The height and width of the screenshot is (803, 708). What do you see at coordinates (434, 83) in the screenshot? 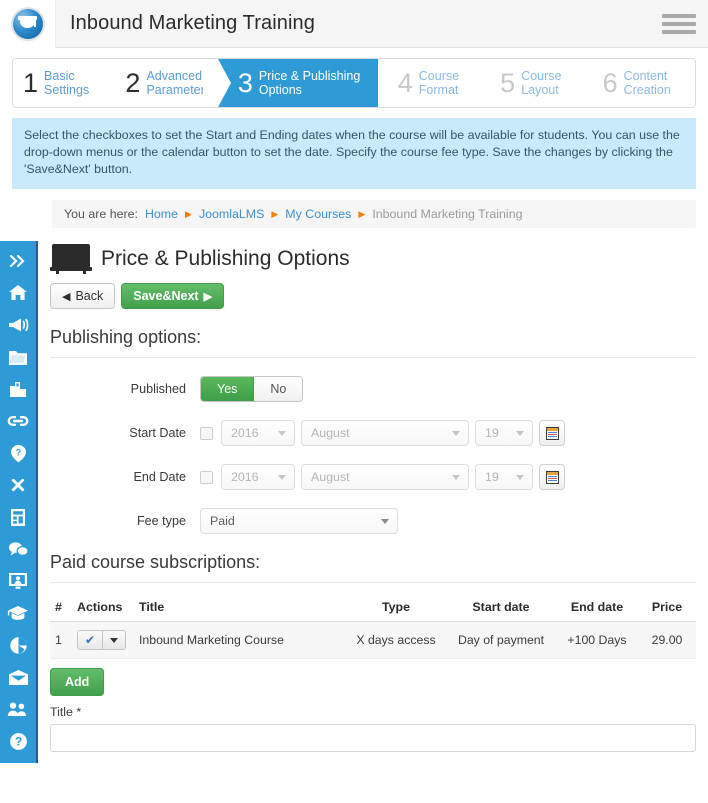
I see `wizard-step-4: 4 Course Format` at bounding box center [434, 83].